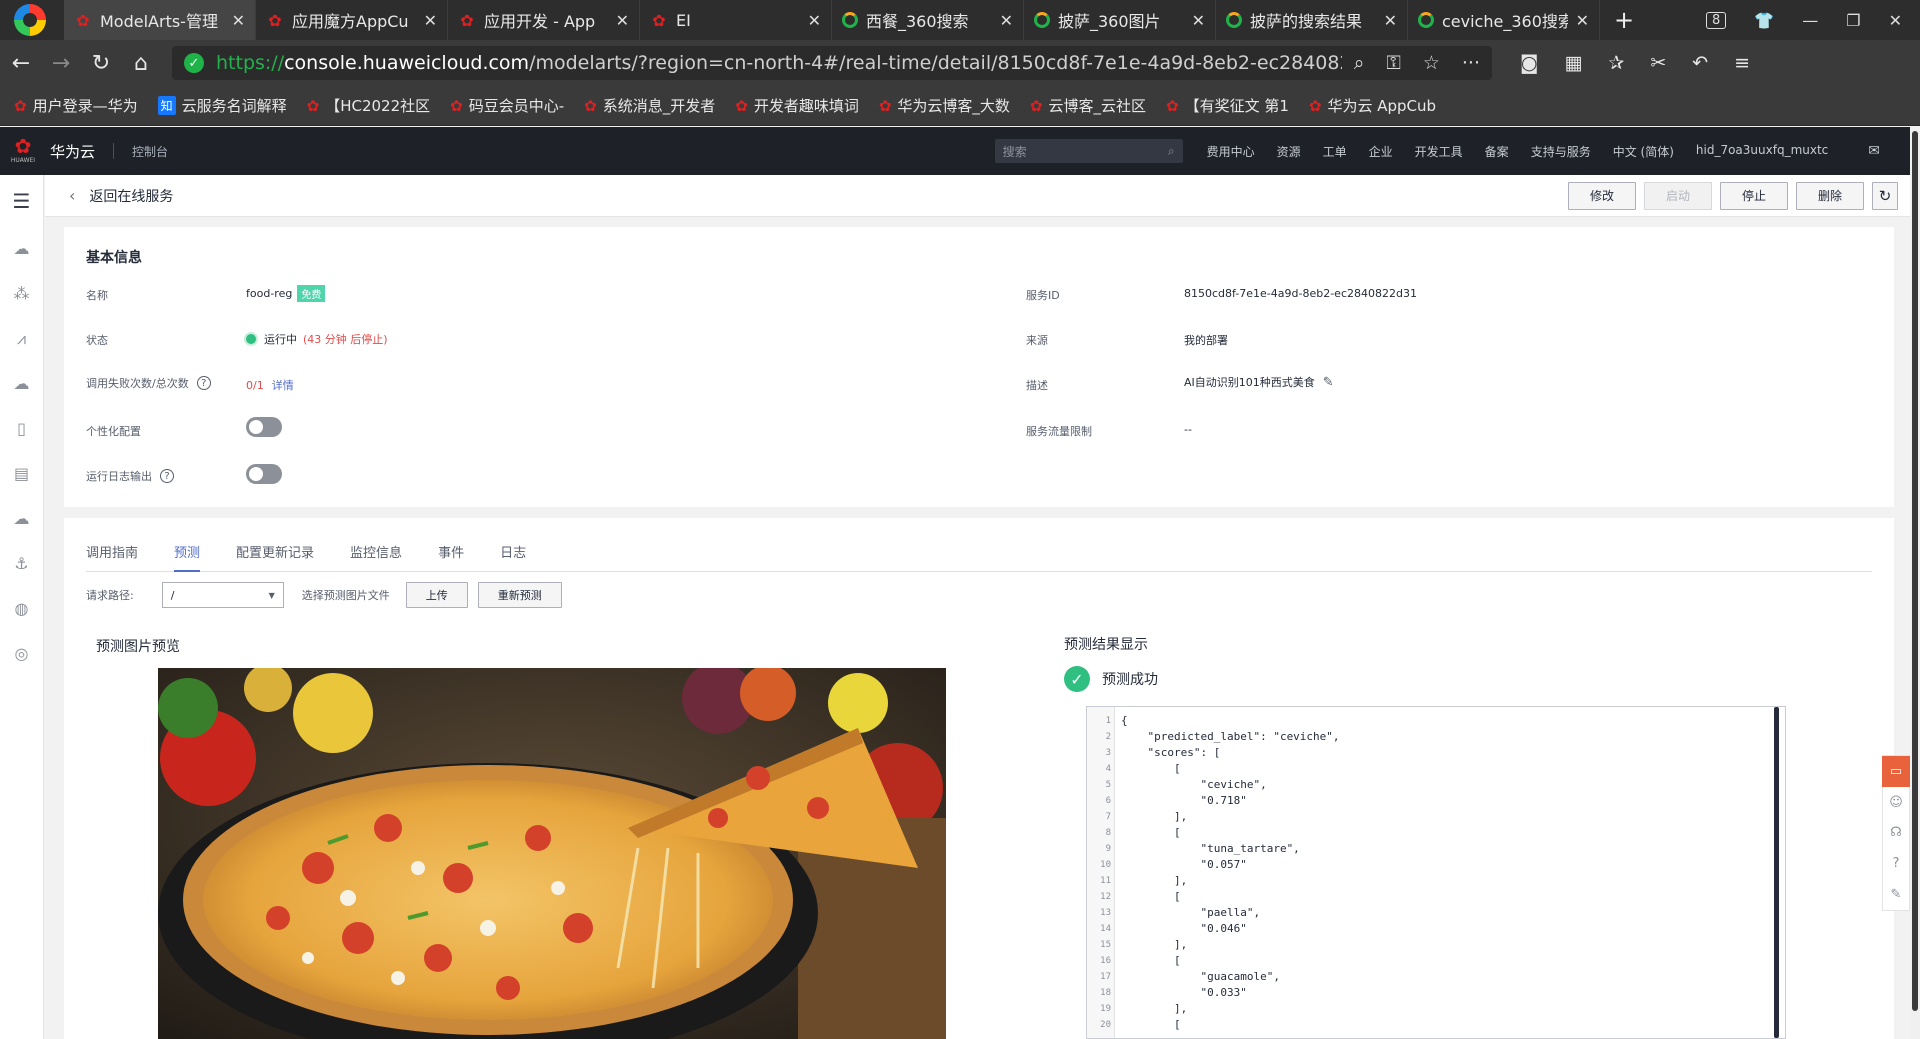 The height and width of the screenshot is (1039, 1920). What do you see at coordinates (513, 556) in the screenshot?
I see `detail-tab: 日志` at bounding box center [513, 556].